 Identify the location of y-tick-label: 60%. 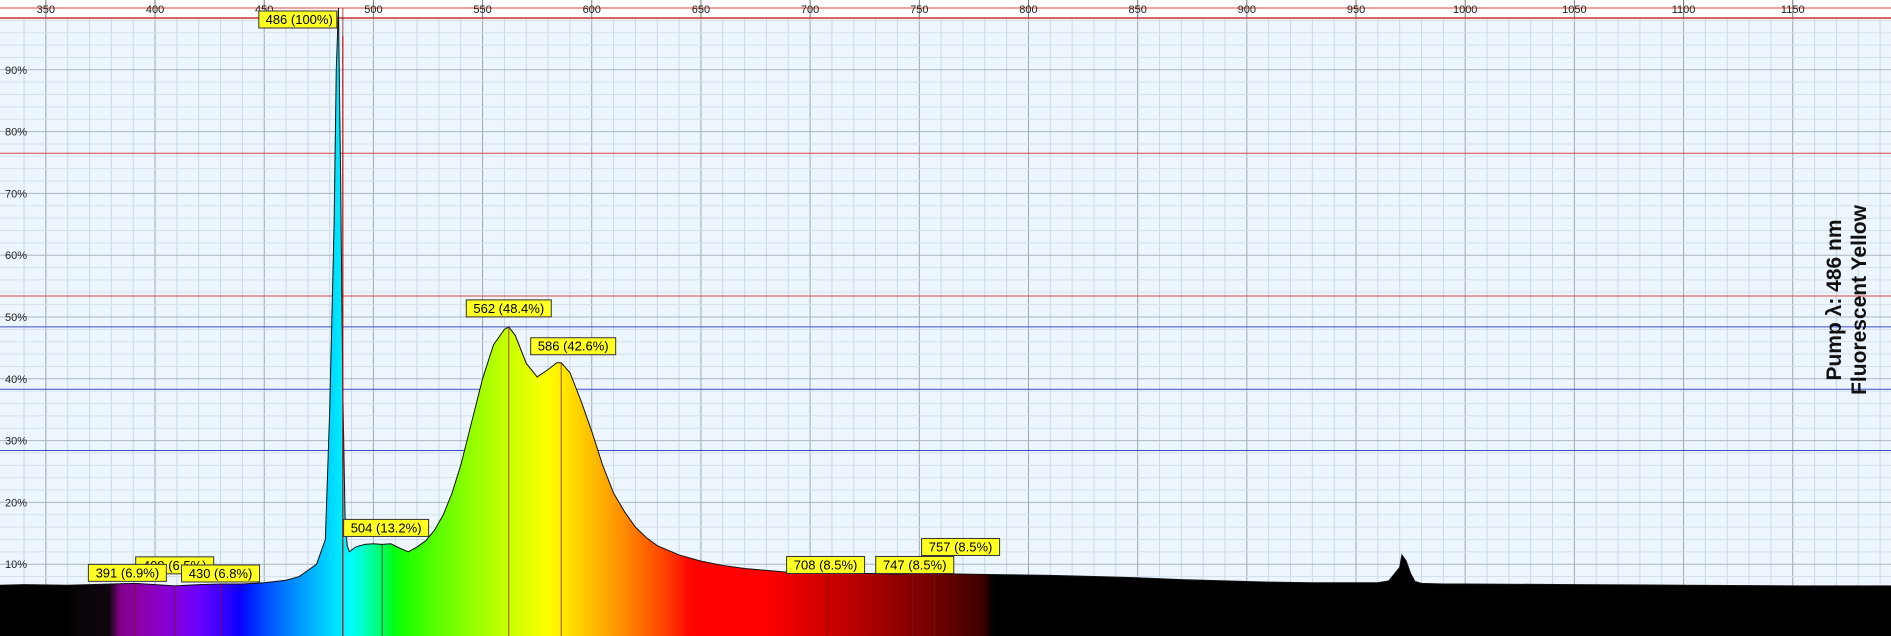
(16, 256).